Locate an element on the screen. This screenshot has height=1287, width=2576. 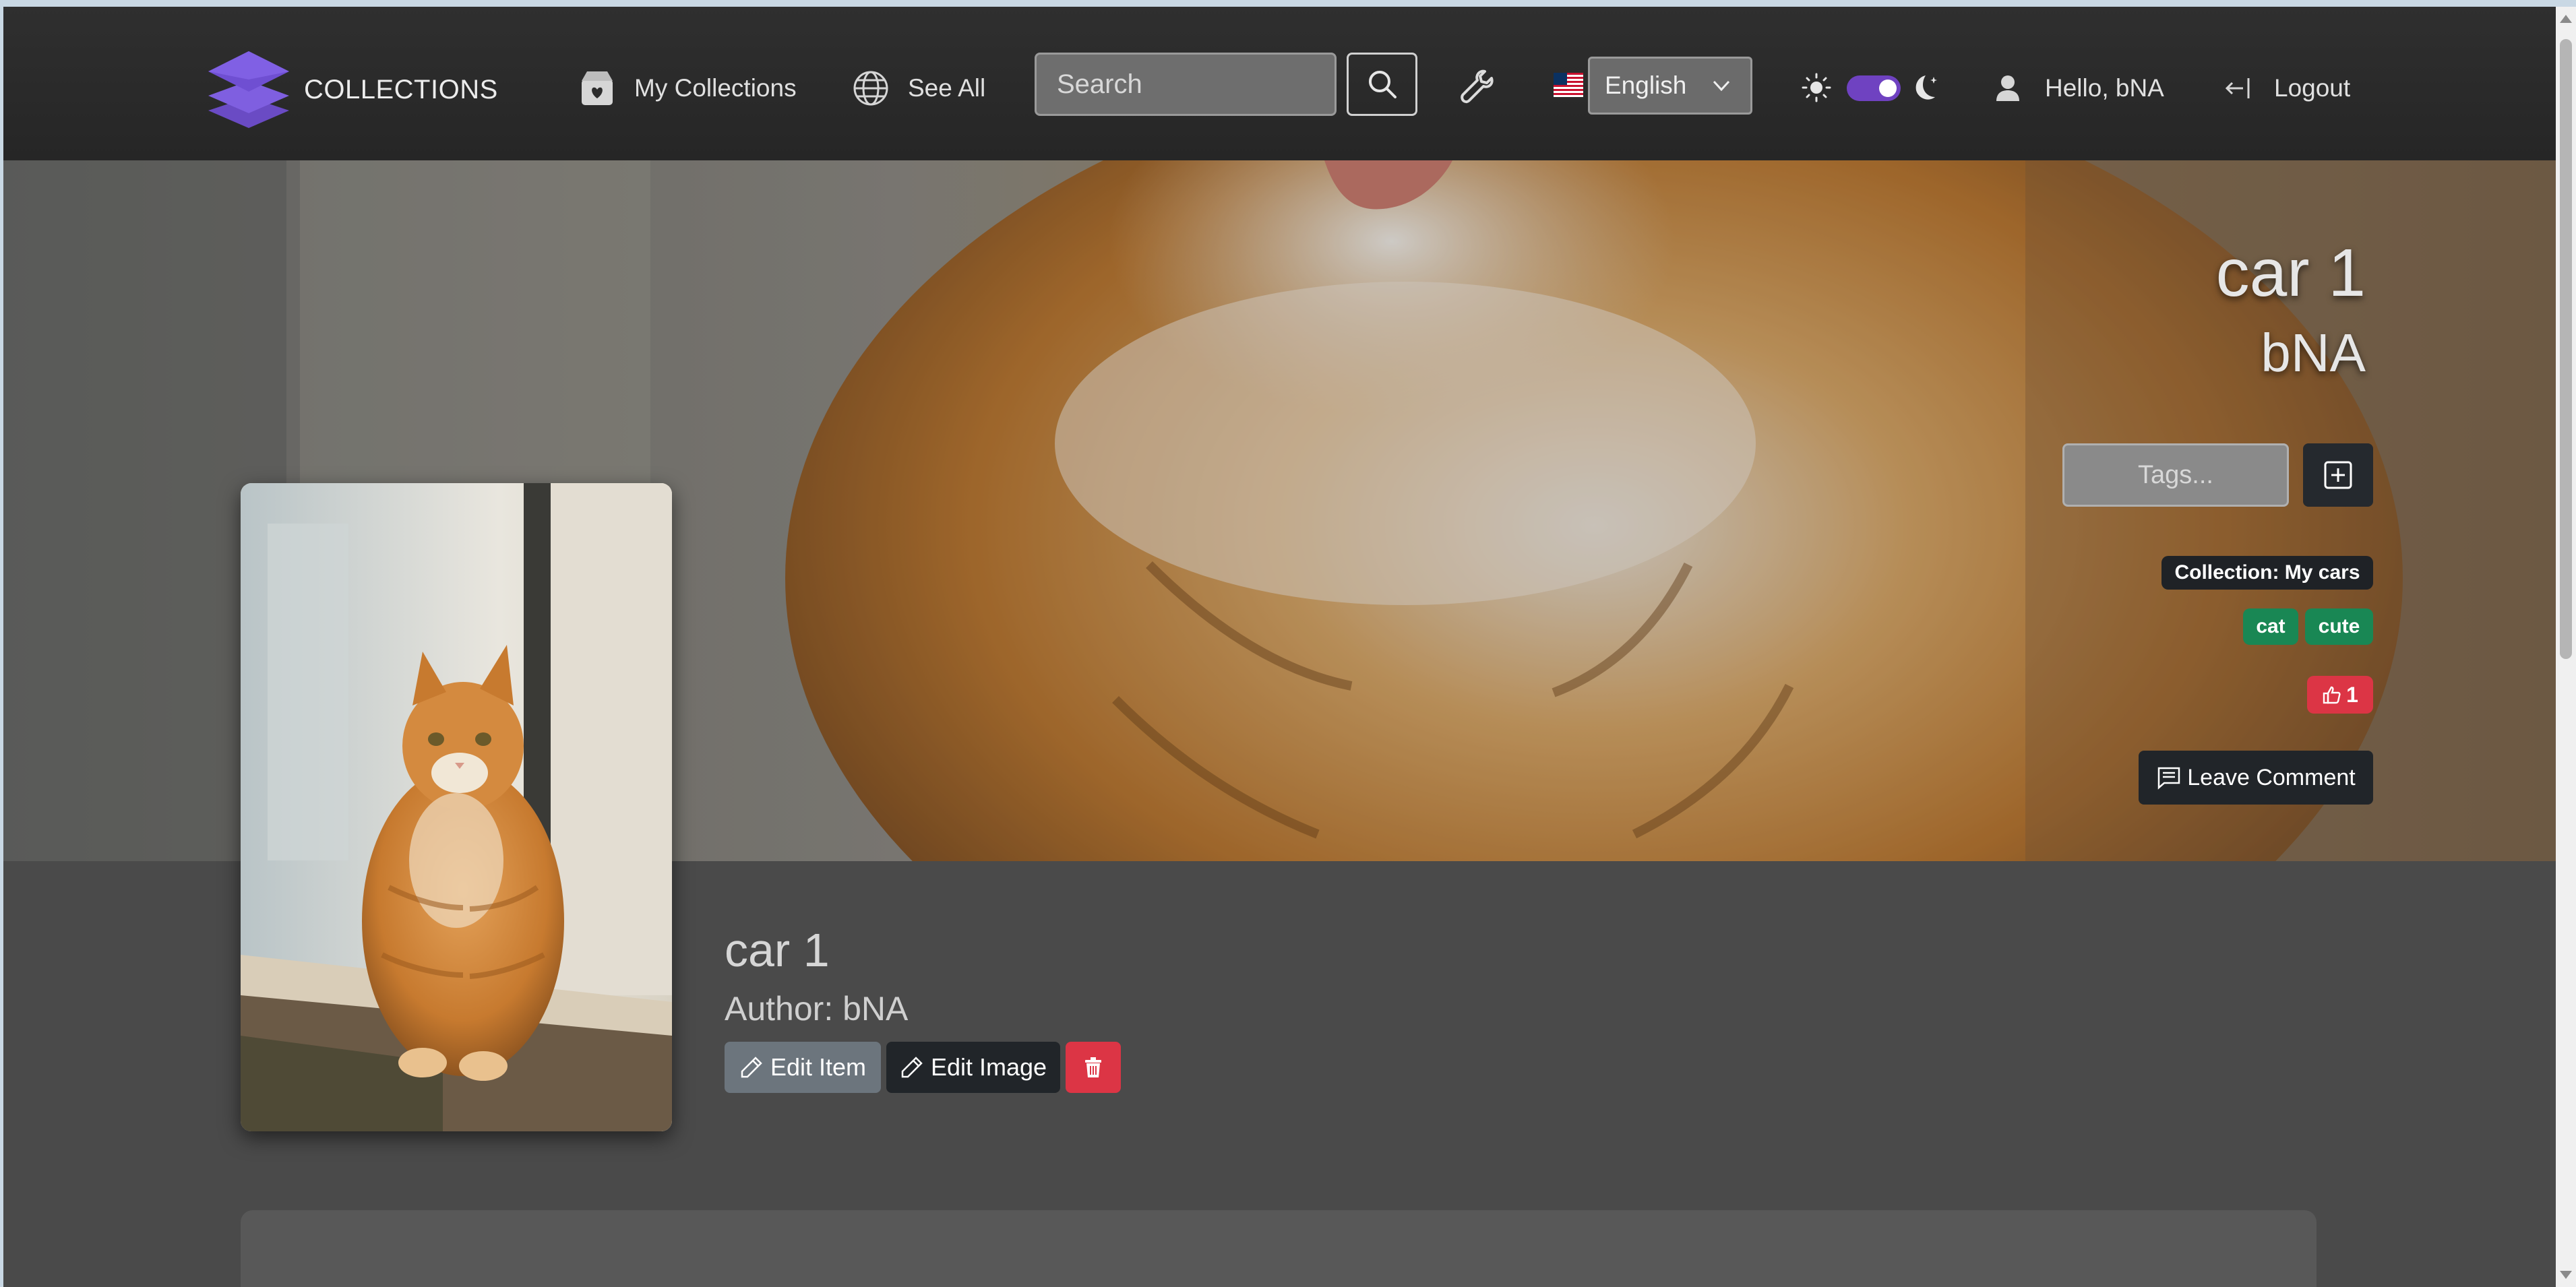
scrollbar-thumb is located at coordinates (2566, 349).